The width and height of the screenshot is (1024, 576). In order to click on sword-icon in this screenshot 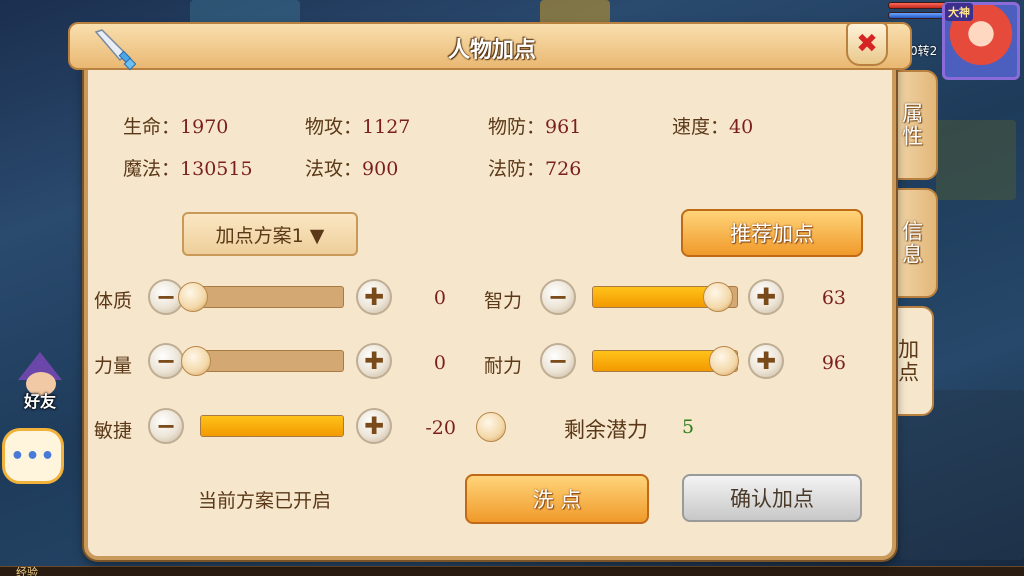, I will do `click(115, 50)`.